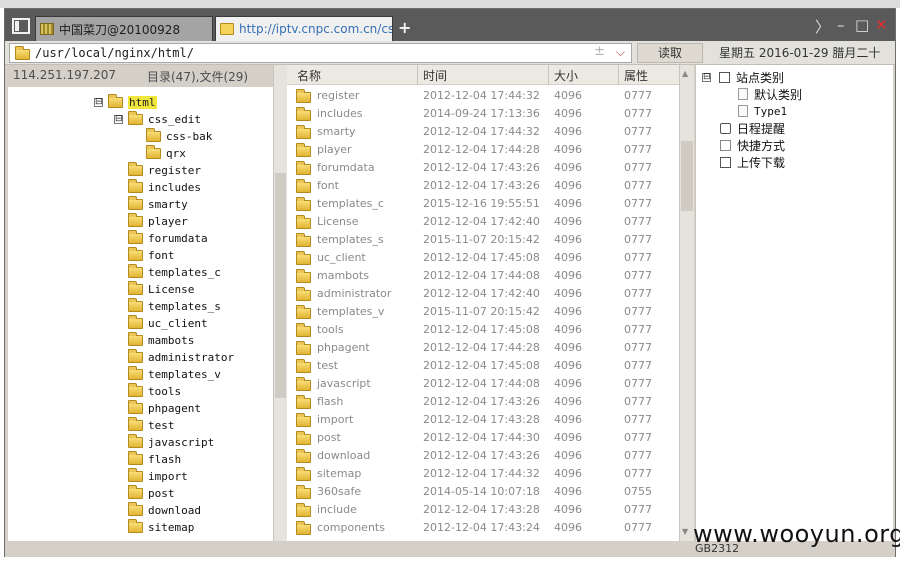  I want to click on table-row: phpagent 2012-12-04 17:44:28 4096 0777, so click(483, 348).